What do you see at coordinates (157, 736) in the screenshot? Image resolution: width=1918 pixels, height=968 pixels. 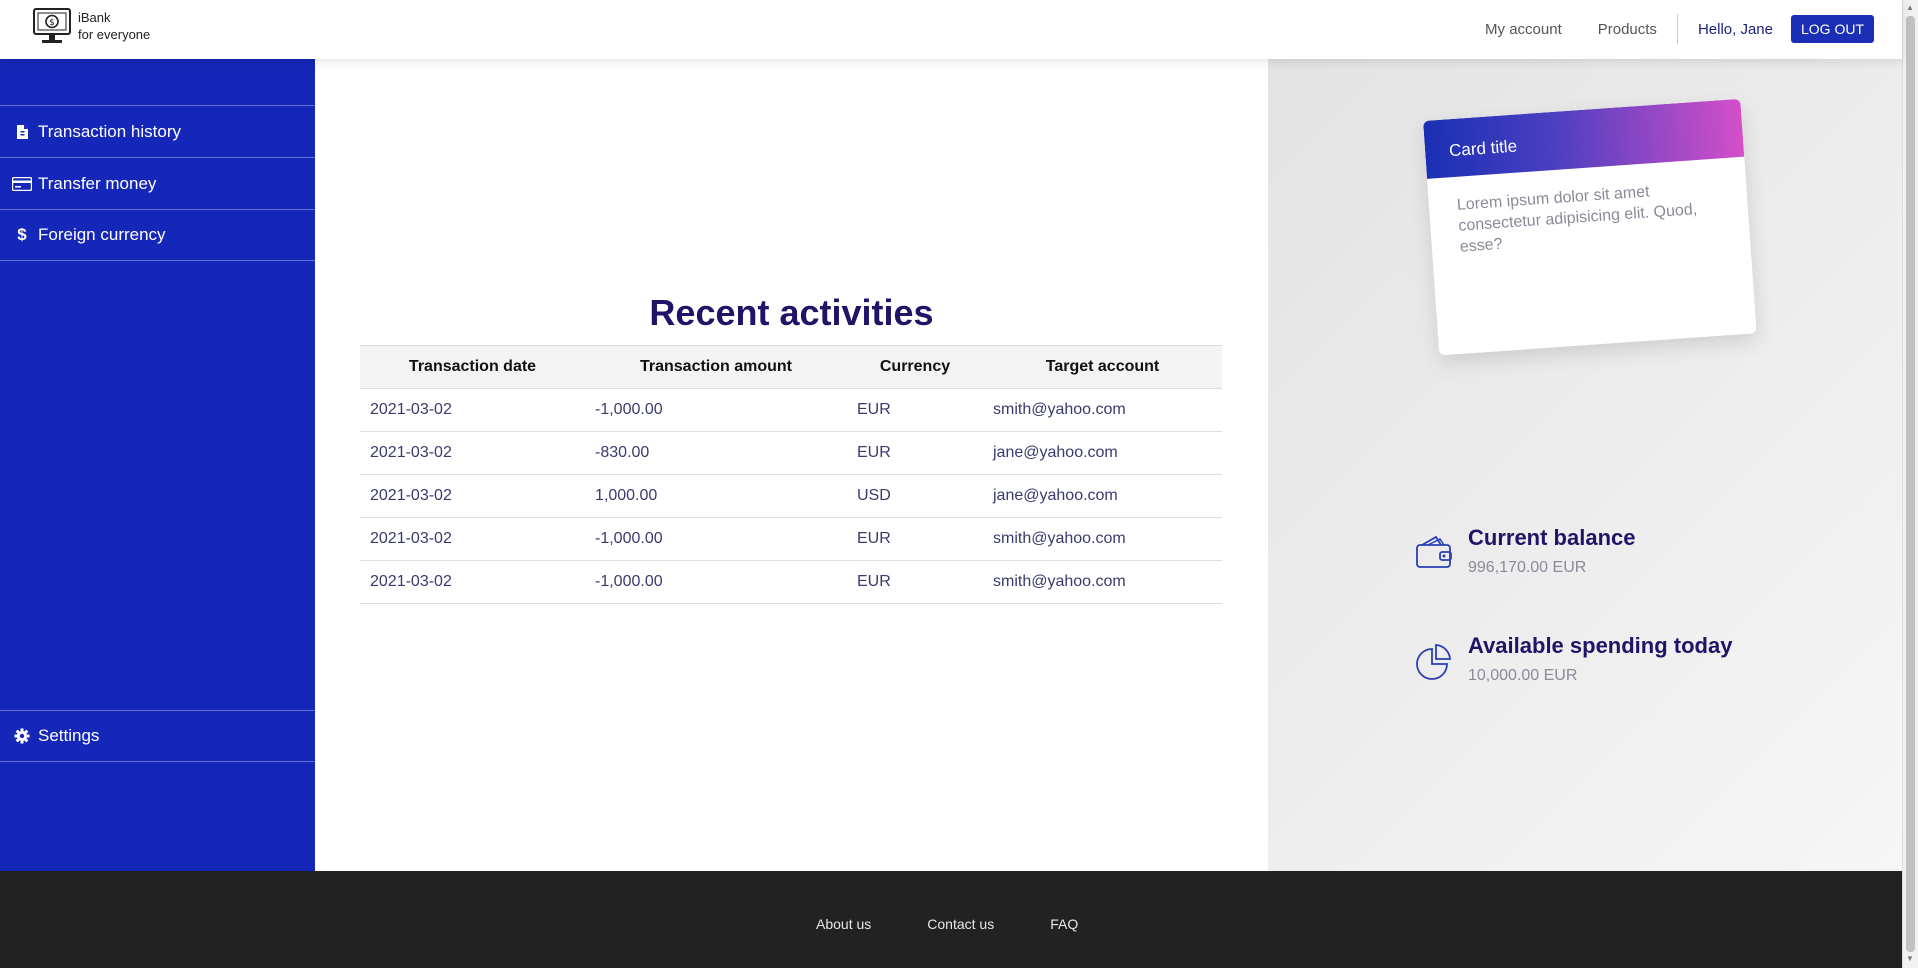 I see `sidebar-item-settings: Settings` at bounding box center [157, 736].